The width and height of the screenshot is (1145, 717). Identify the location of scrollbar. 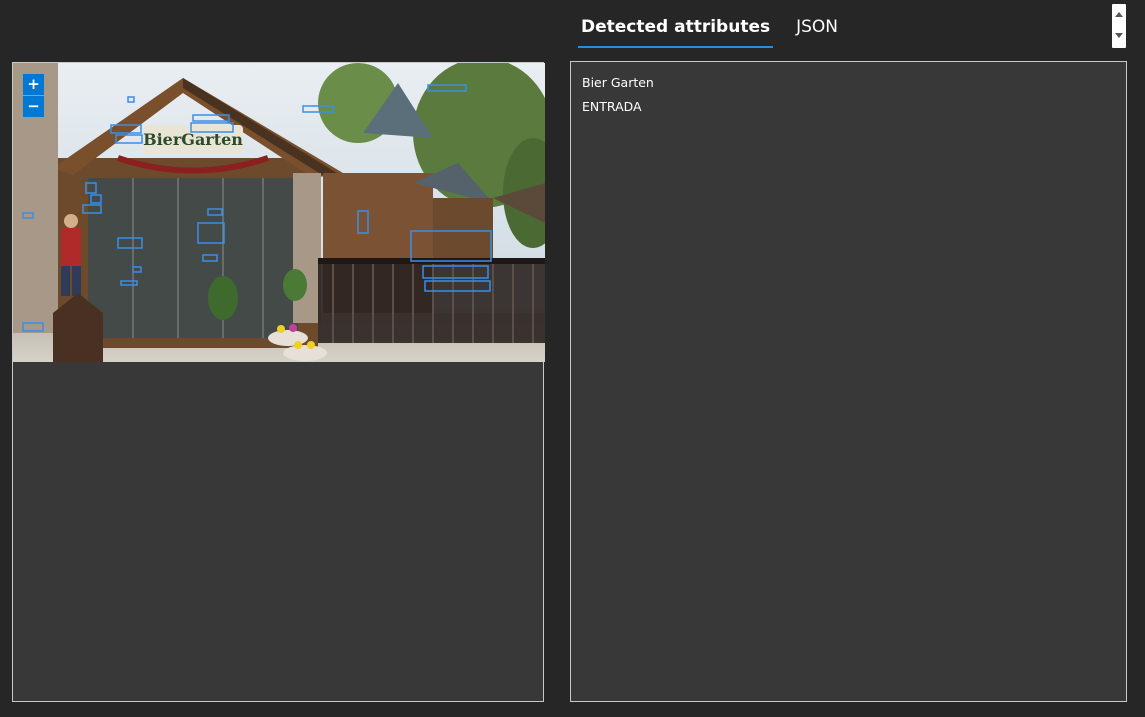
(1119, 26).